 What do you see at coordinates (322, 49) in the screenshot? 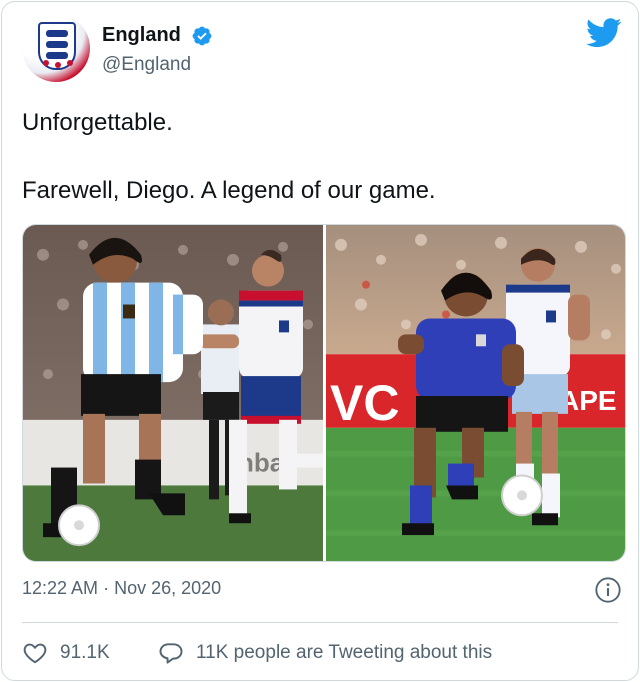
I see `tweet-header: England @England` at bounding box center [322, 49].